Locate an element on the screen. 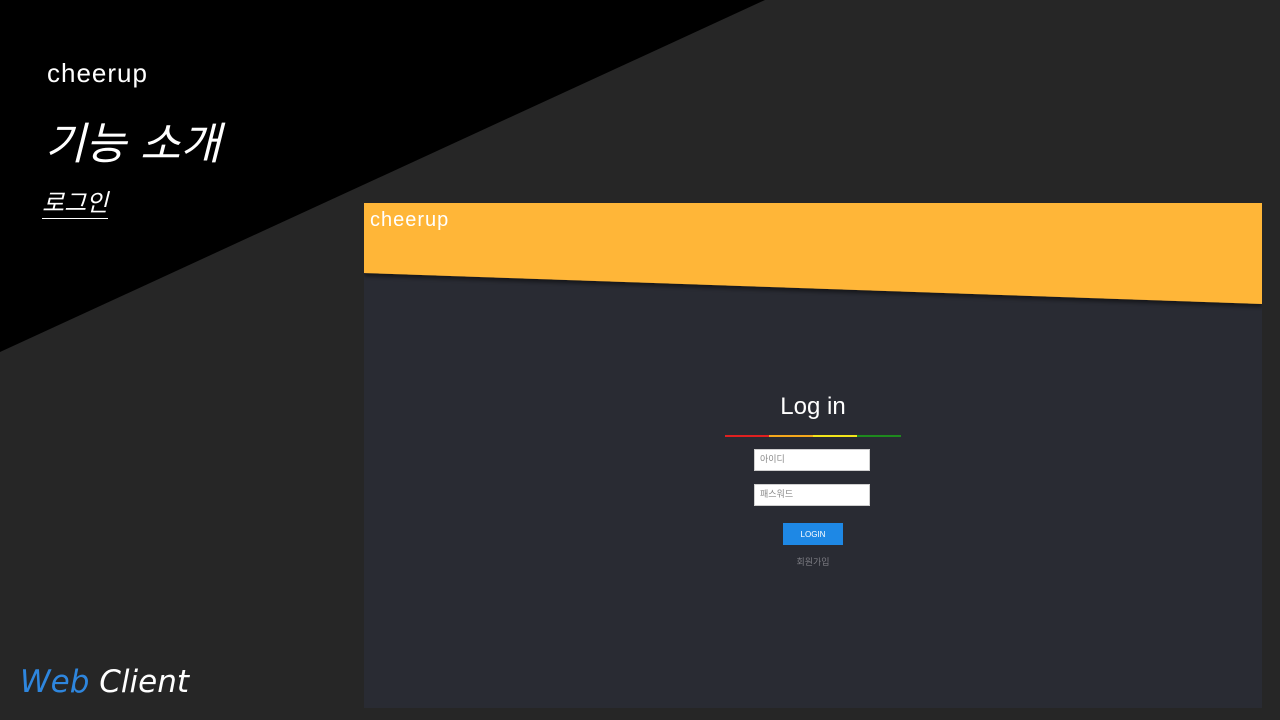 This screenshot has width=1280, height=720. id-input is located at coordinates (812, 460).